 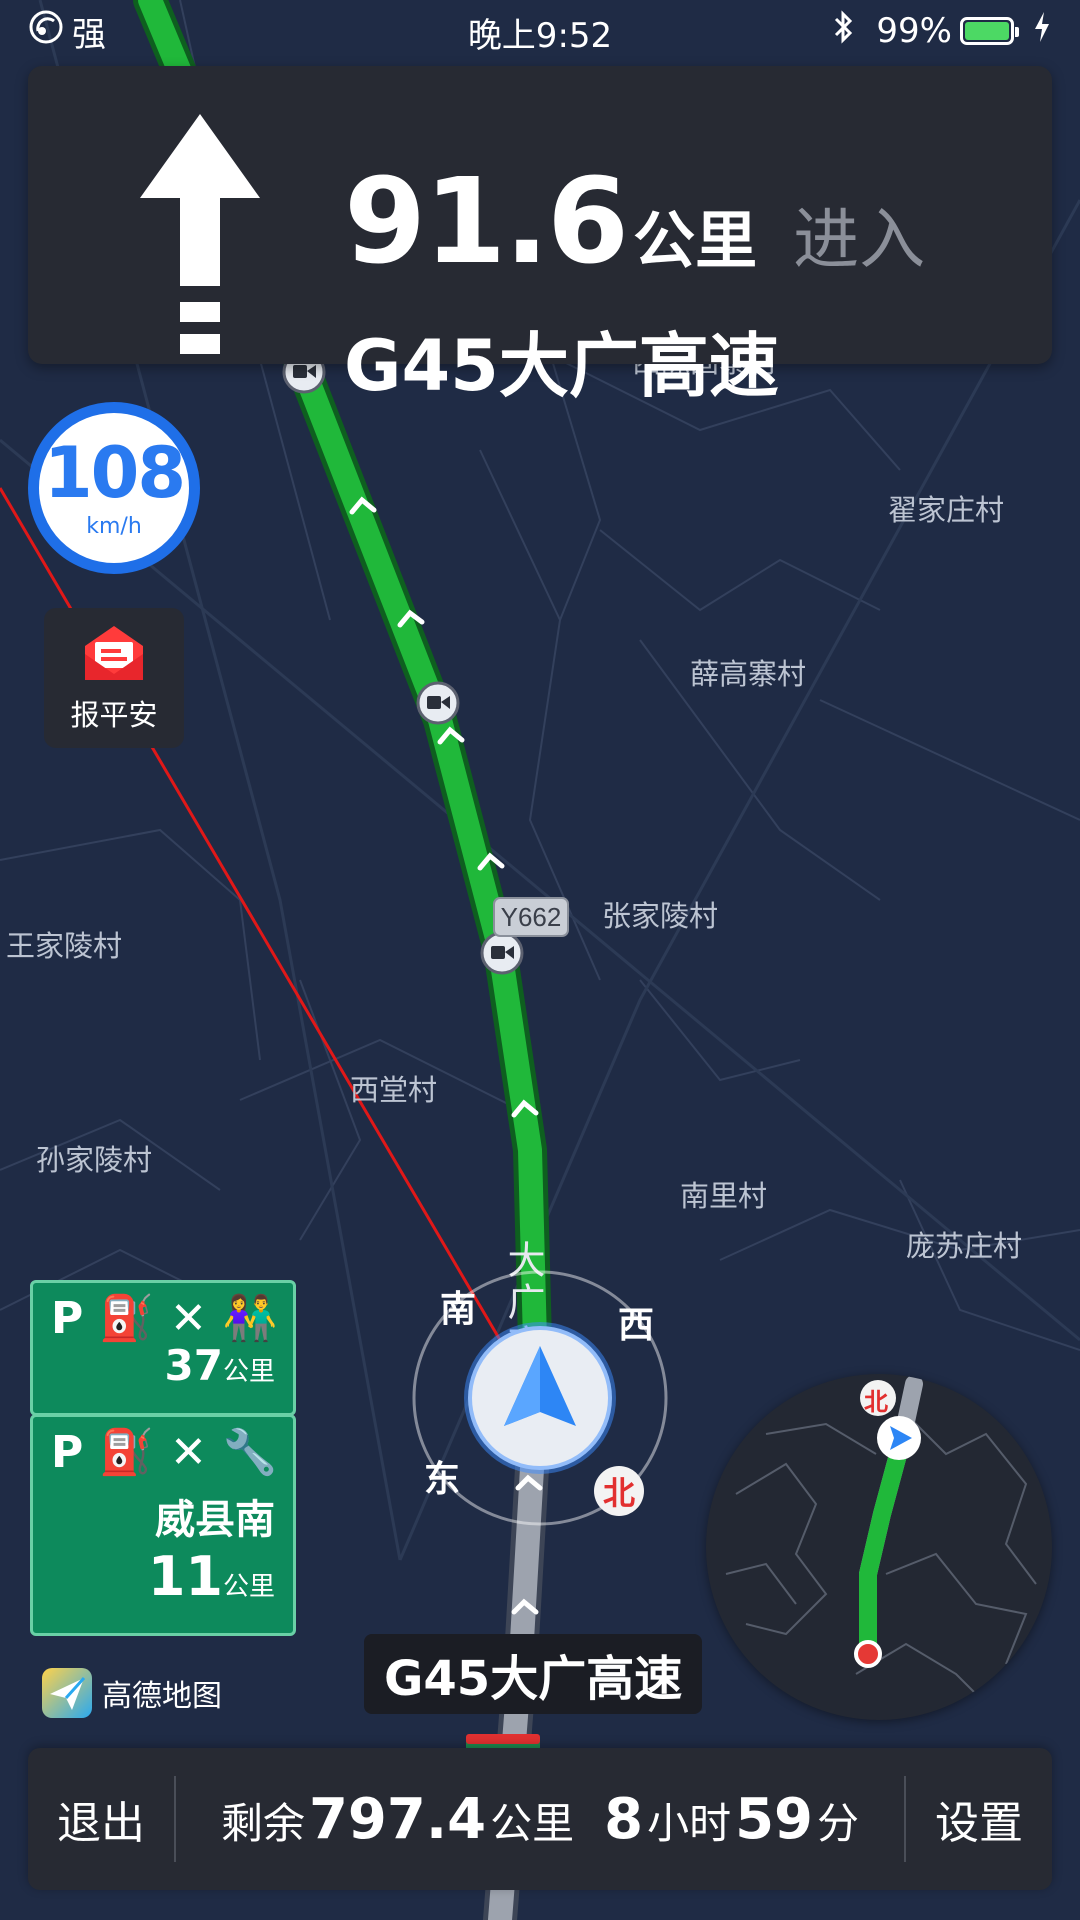 I want to click on distance-unit: 公里, so click(x=695, y=240).